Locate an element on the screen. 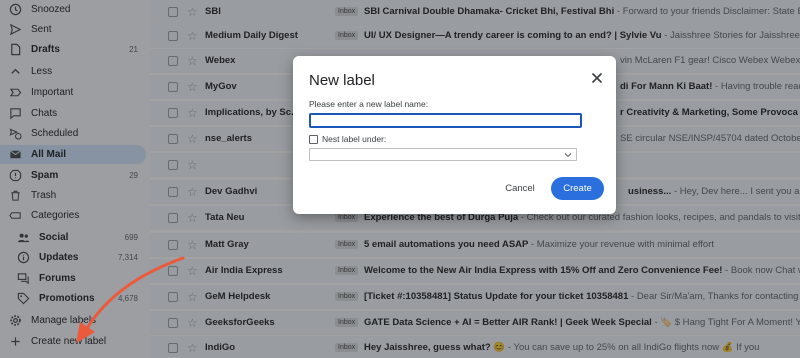  chevron-down-icon is located at coordinates (568, 155).